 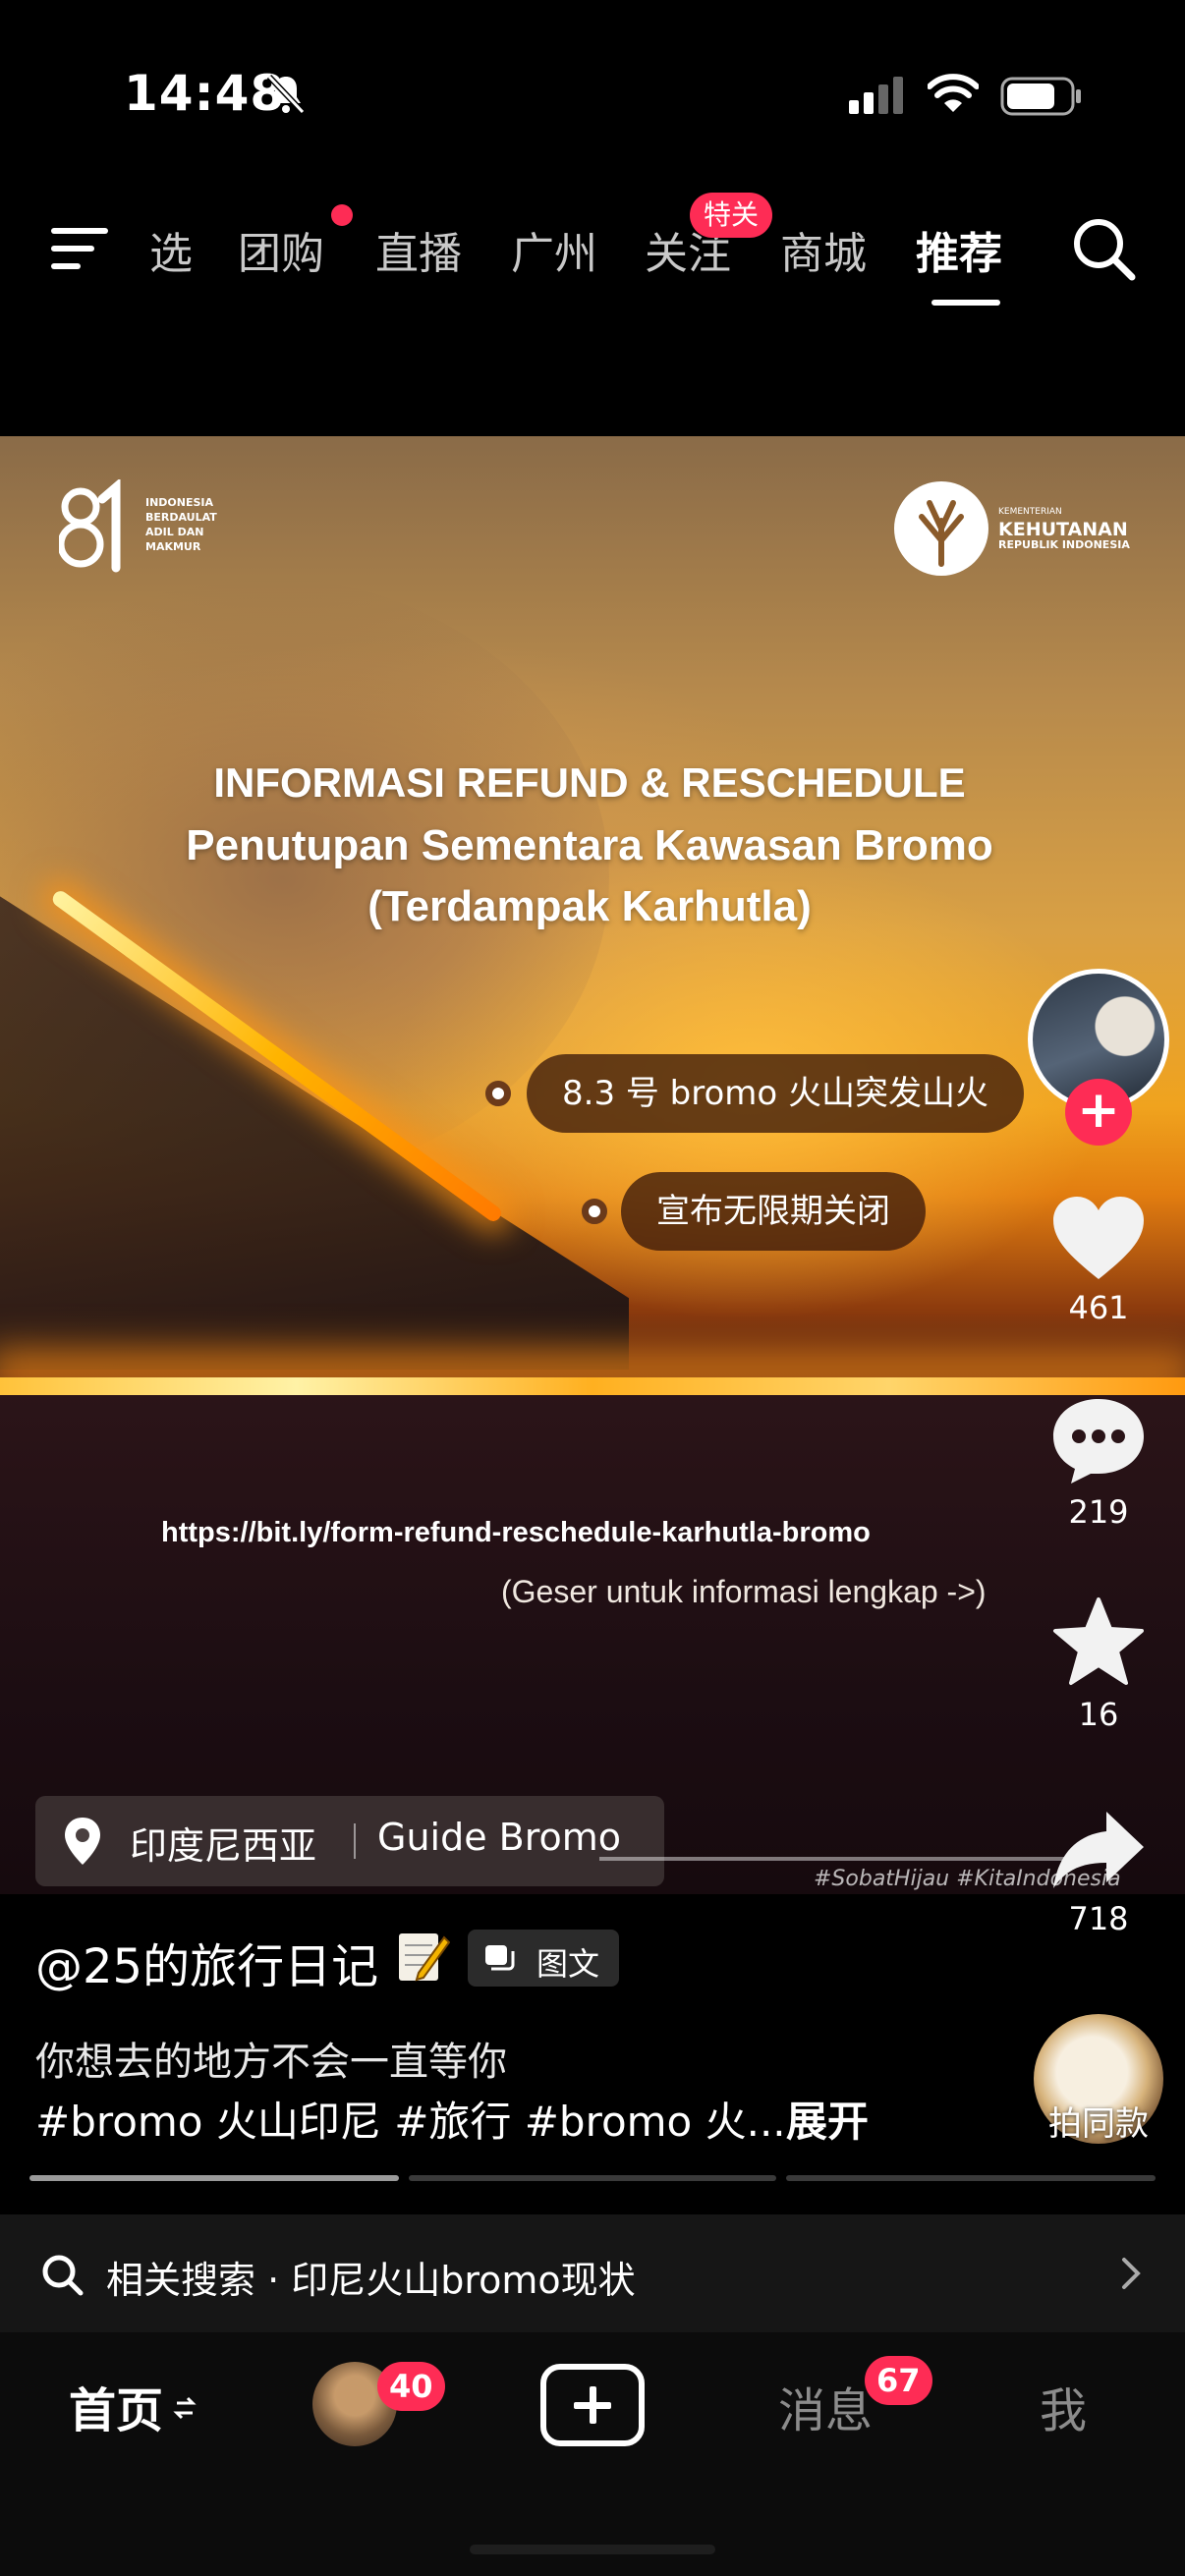 What do you see at coordinates (828, 2119) in the screenshot?
I see `expand-caption-button: 展开` at bounding box center [828, 2119].